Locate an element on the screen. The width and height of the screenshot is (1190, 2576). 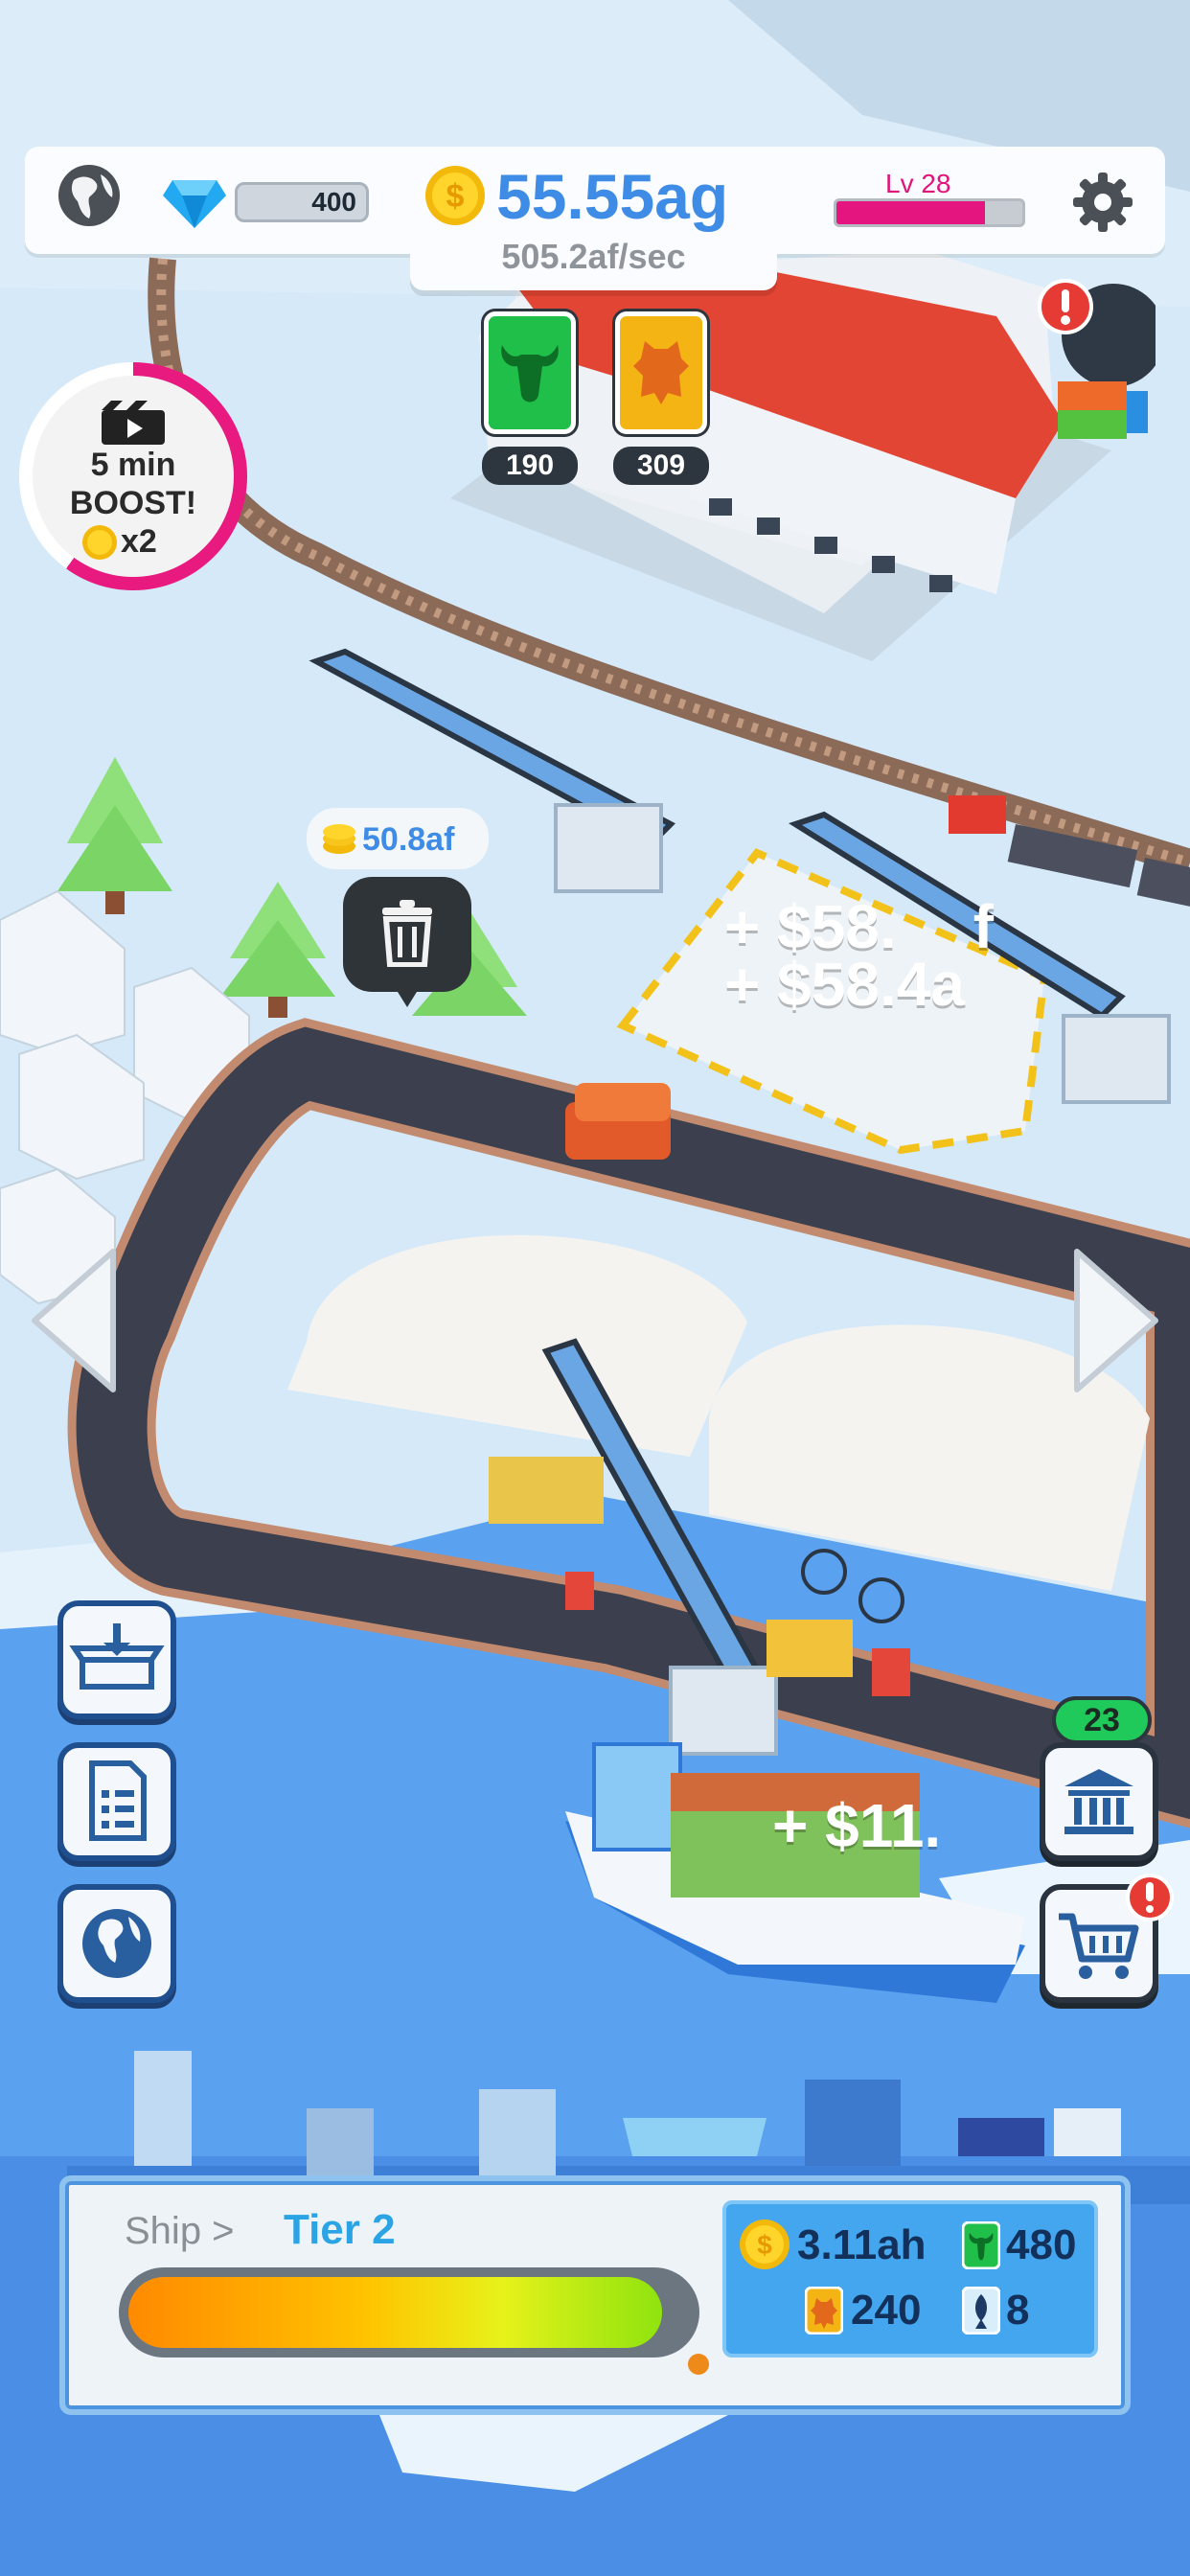
level-progress-fill is located at coordinates (911, 212).